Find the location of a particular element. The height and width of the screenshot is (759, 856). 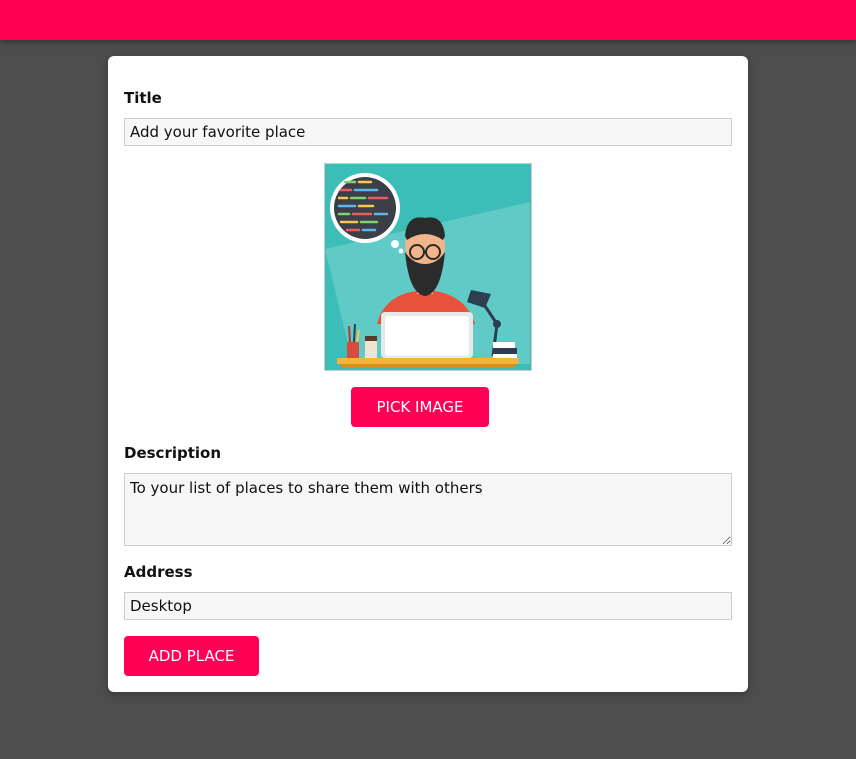

title-label: Title is located at coordinates (143, 98).